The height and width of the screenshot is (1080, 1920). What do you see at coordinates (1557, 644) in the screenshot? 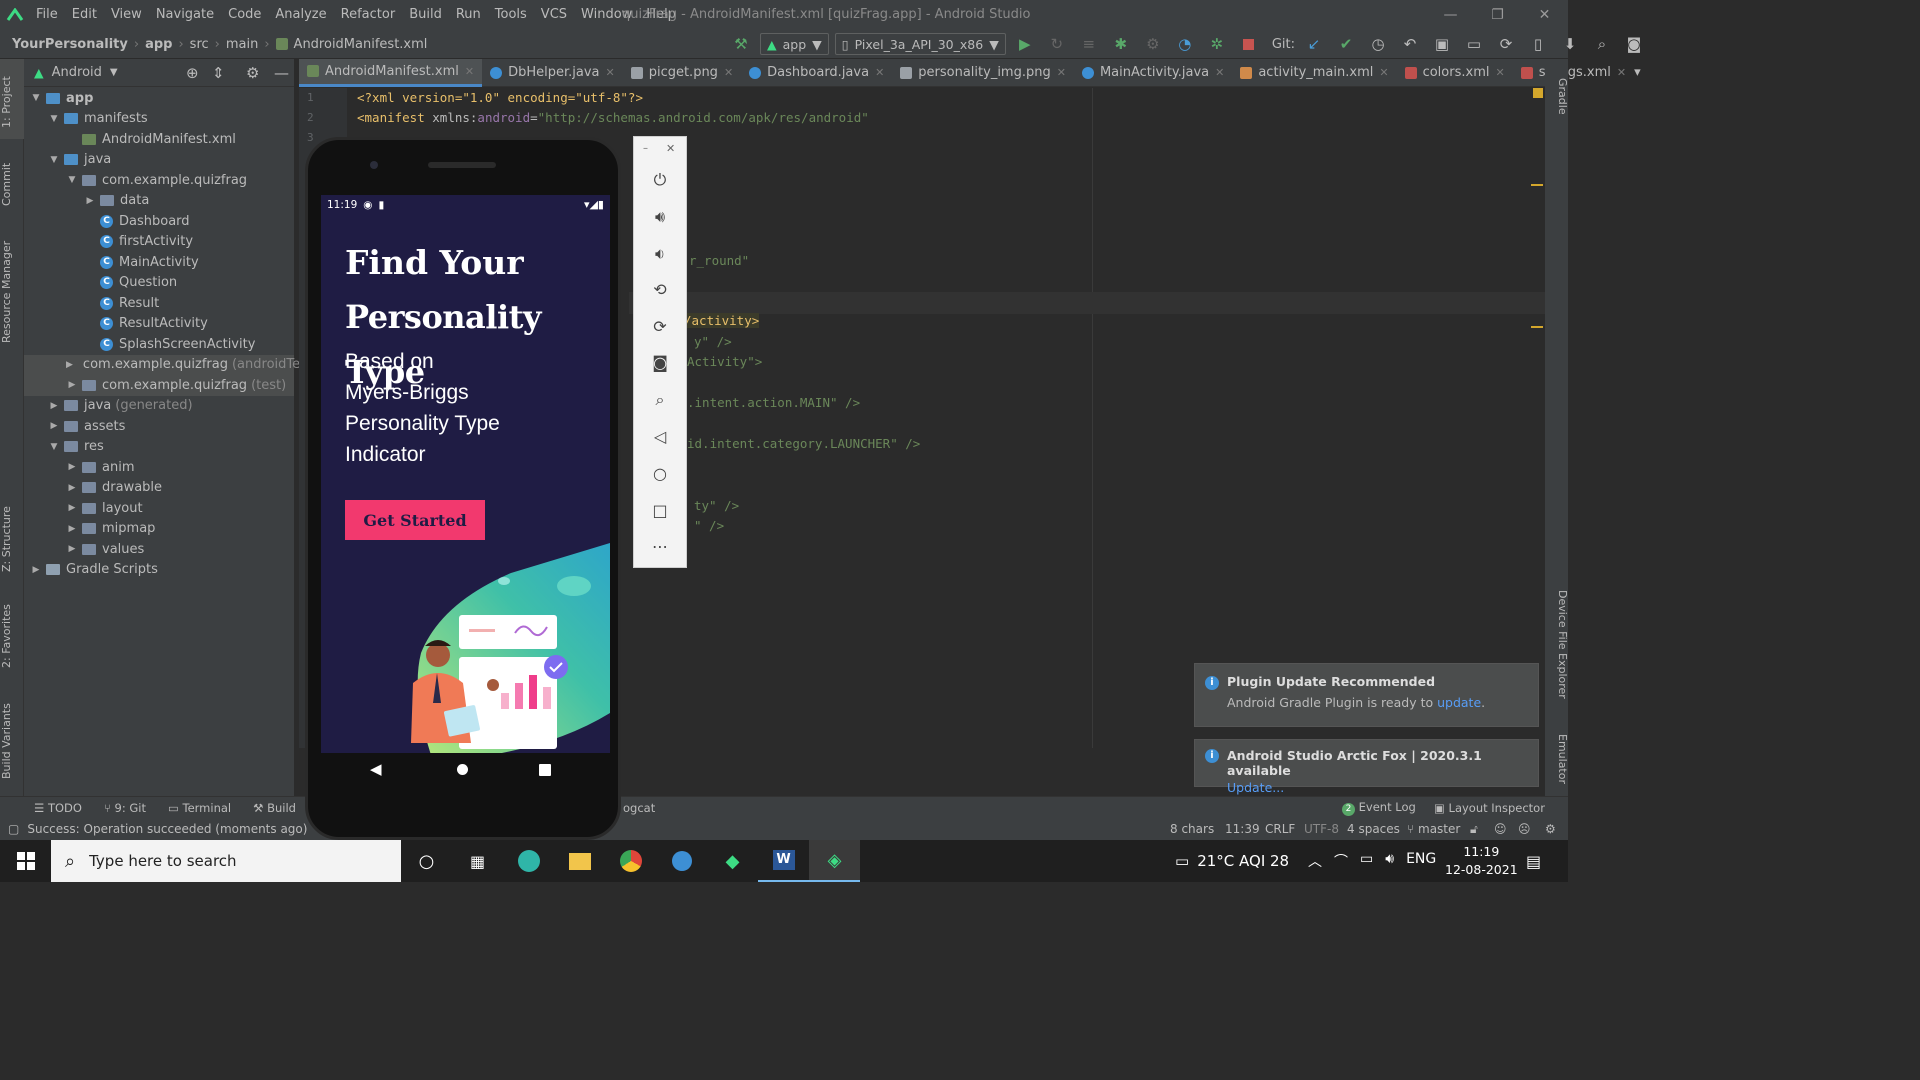
I see `tool-tab-device-file-explorer: Device File Explorer` at bounding box center [1557, 644].